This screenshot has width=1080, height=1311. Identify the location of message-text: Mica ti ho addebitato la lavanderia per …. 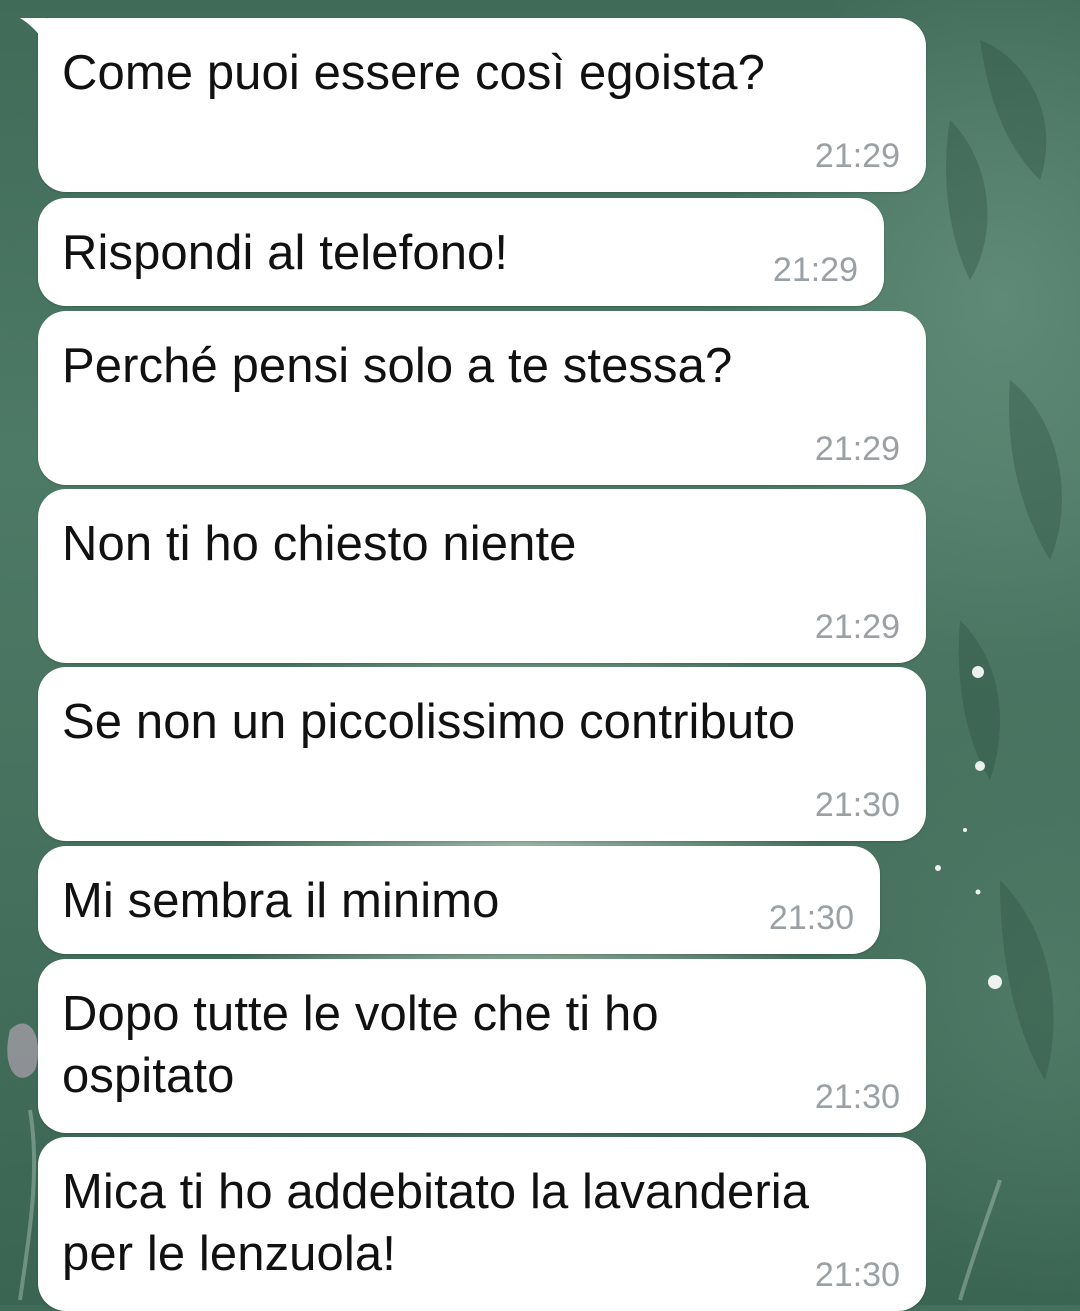
(436, 1223).